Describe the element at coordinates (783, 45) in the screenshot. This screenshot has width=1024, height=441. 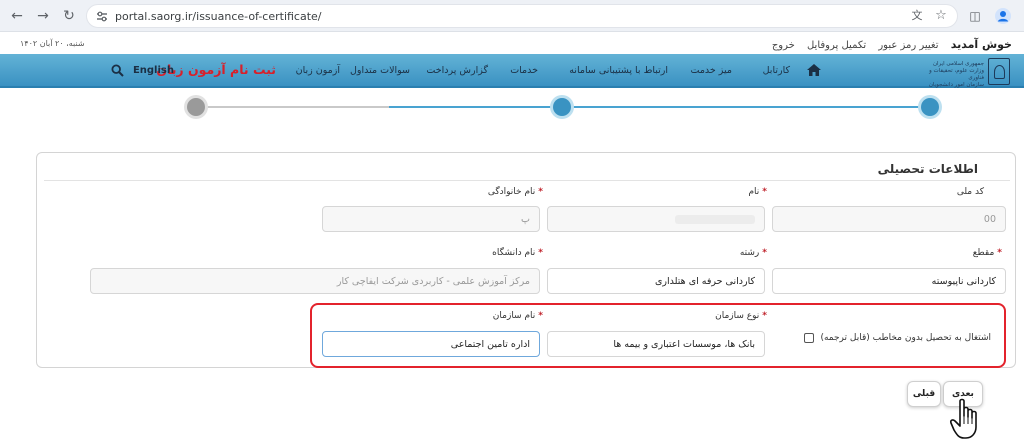
I see `logout-link: خروج` at that location.